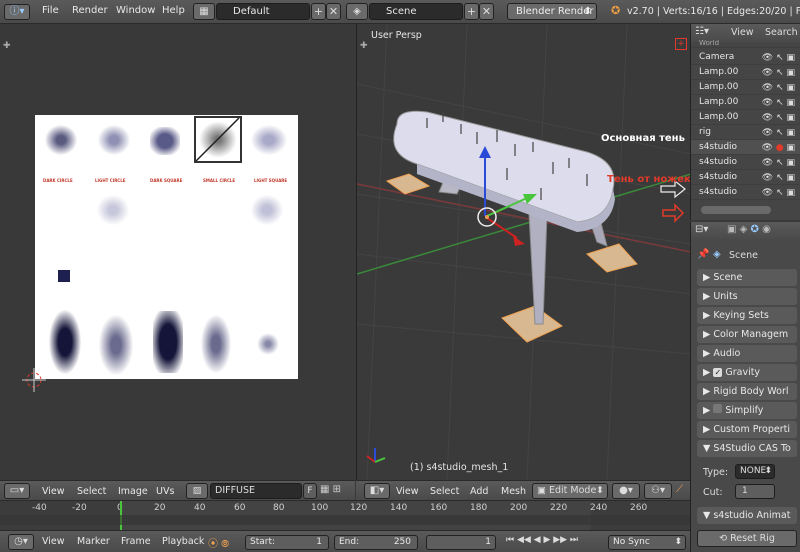  I want to click on select-menu: Select, so click(444, 491).